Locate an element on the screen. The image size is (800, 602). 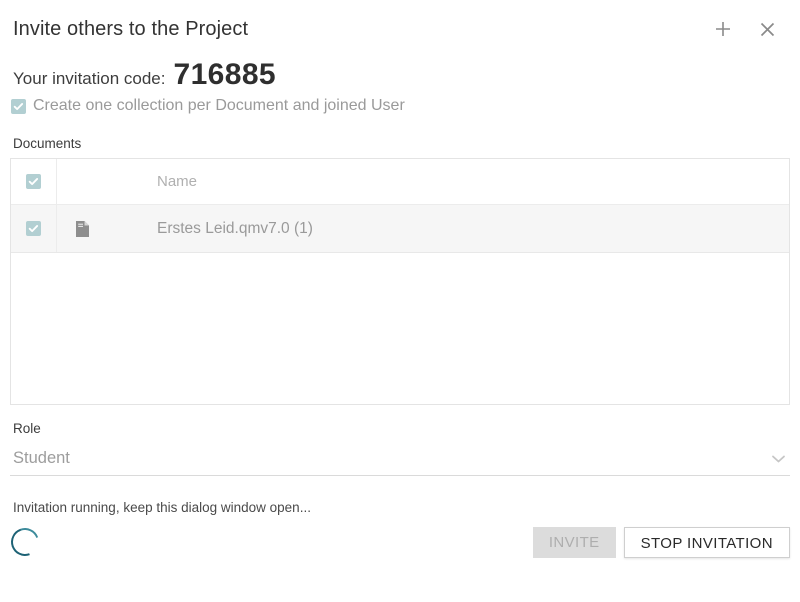
plus-icon is located at coordinates (723, 29).